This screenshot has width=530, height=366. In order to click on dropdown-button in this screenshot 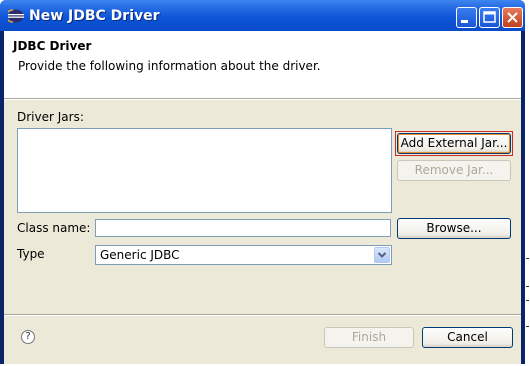, I will do `click(382, 255)`.